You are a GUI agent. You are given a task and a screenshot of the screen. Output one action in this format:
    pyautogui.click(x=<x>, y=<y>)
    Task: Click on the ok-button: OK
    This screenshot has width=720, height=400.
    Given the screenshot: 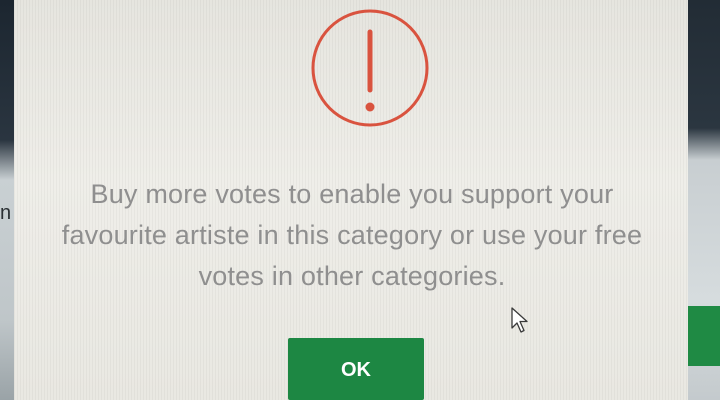 What is the action you would take?
    pyautogui.click(x=356, y=369)
    